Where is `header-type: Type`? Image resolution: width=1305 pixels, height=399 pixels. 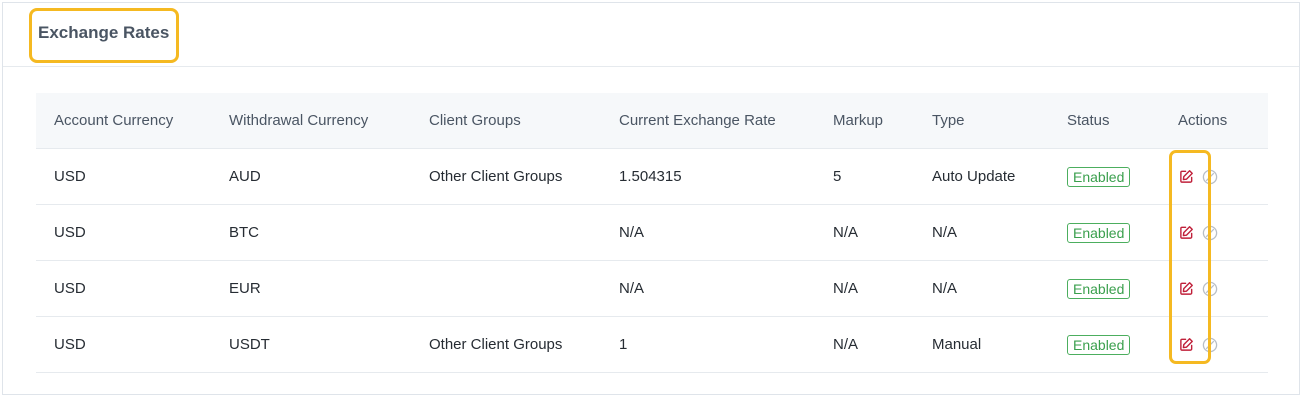 header-type: Type is located at coordinates (948, 120).